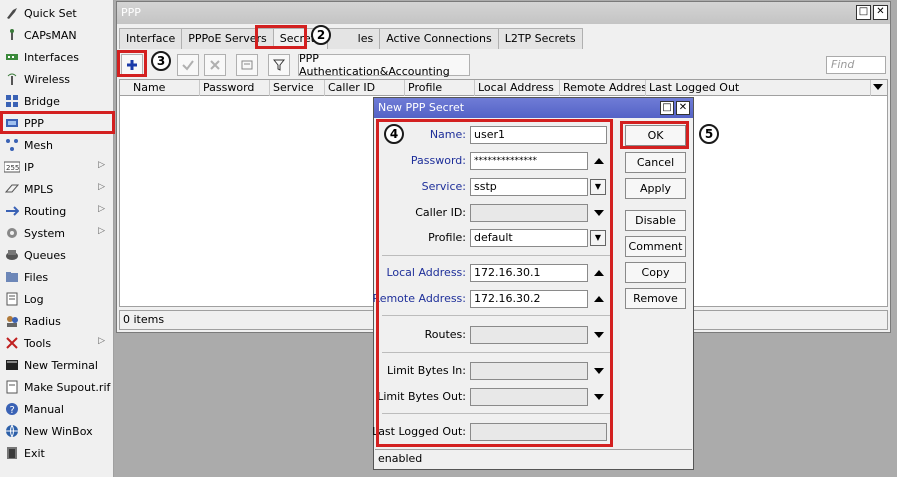 The height and width of the screenshot is (477, 897). I want to click on files-icon, so click(12, 277).